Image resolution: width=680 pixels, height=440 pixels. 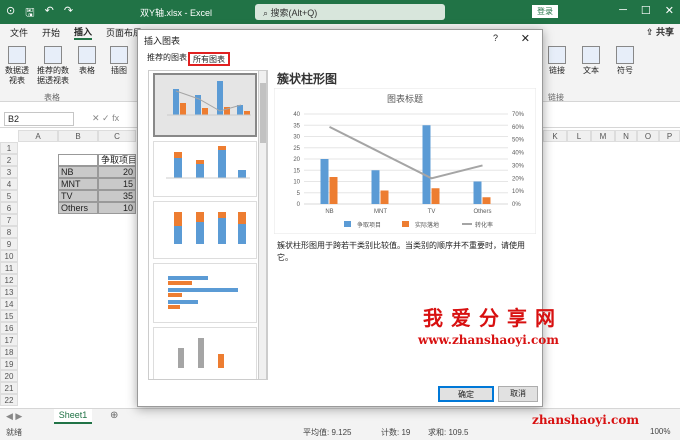 What do you see at coordinates (205, 169) in the screenshot?
I see `thumbnail-stacked-column` at bounding box center [205, 169].